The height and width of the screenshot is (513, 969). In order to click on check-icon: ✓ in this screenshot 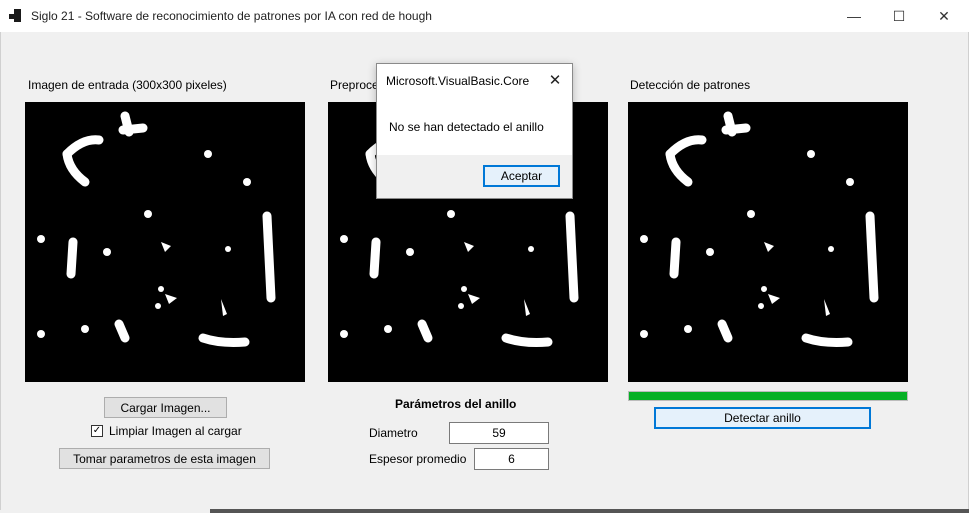, I will do `click(97, 430)`.